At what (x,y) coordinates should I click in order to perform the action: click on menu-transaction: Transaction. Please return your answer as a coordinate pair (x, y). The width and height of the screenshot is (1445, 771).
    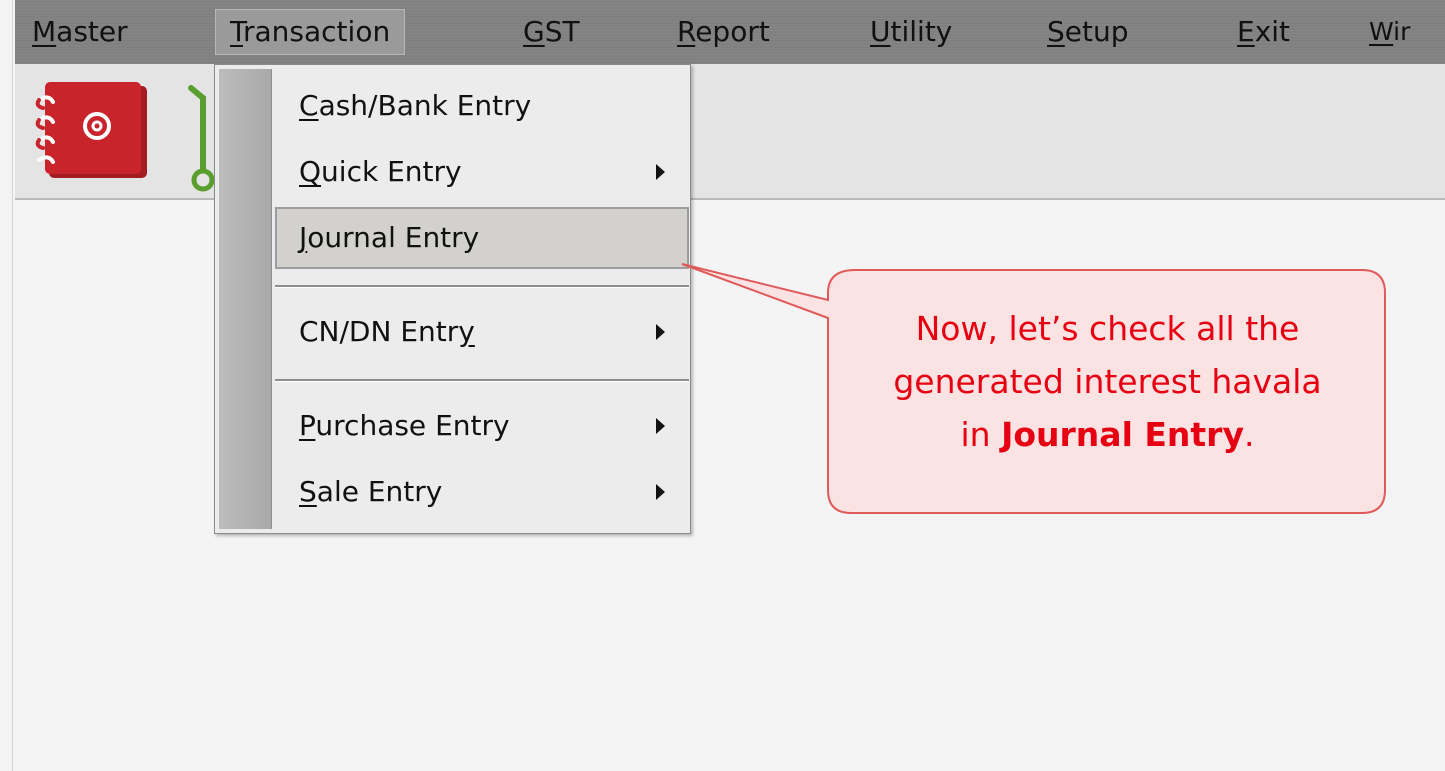
    Looking at the image, I should click on (310, 32).